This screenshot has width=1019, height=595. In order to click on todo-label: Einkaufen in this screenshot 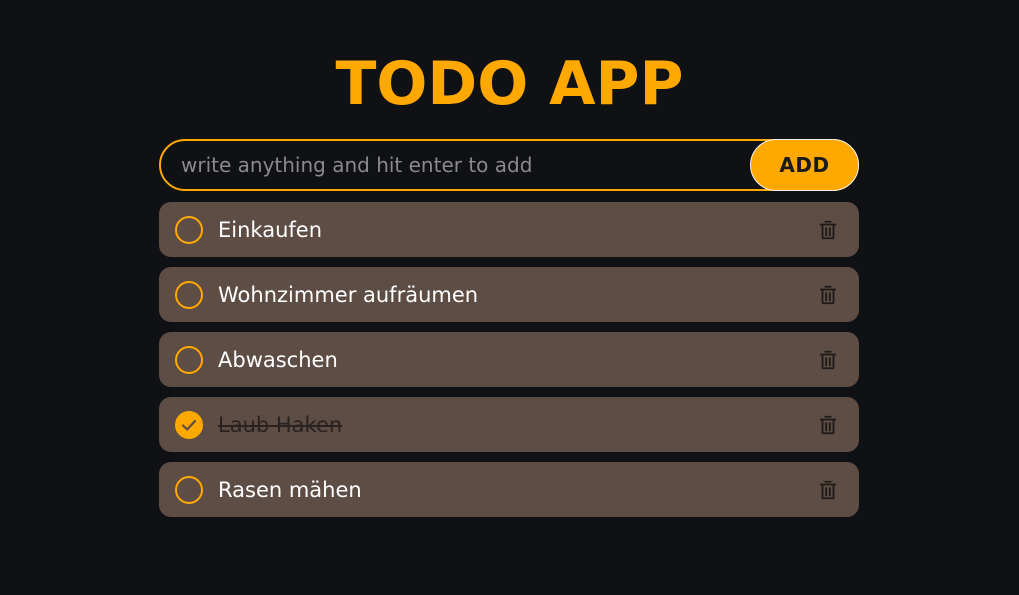, I will do `click(270, 229)`.